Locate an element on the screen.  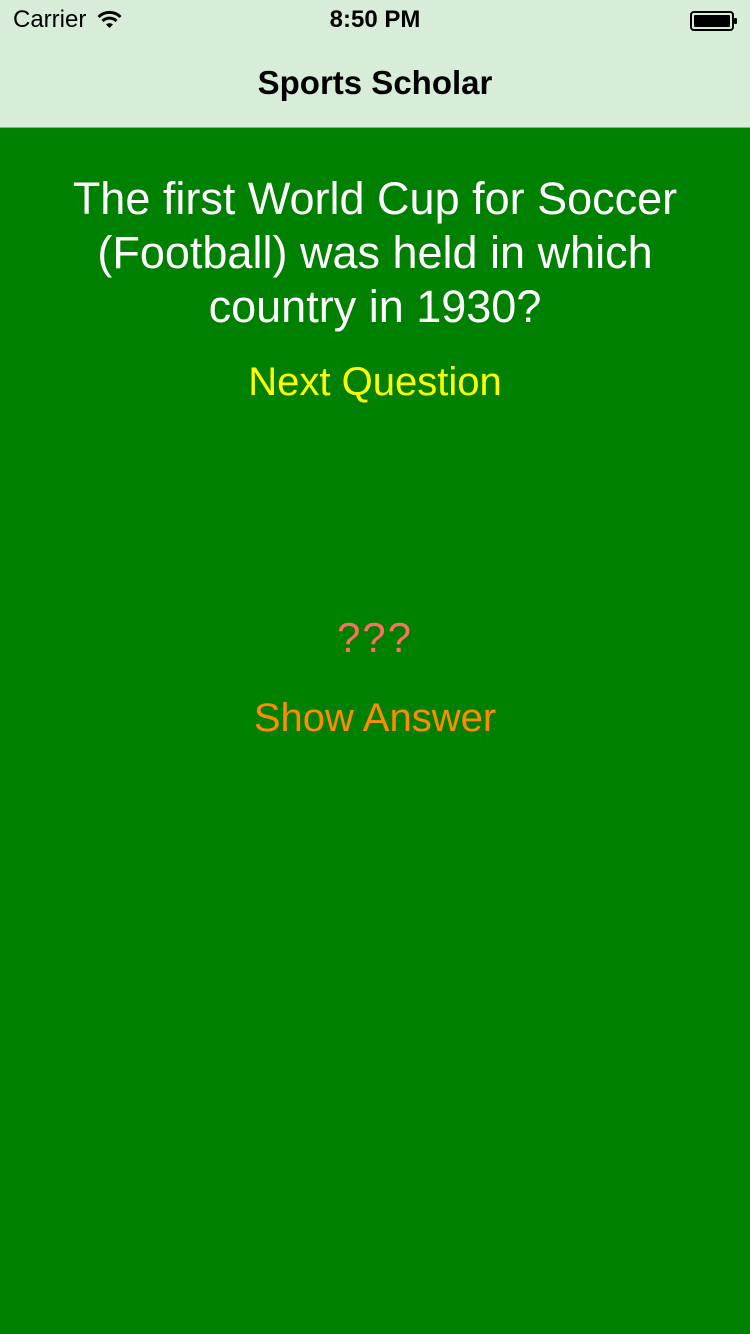
show-answer-button: Show Answer is located at coordinates (375, 718).